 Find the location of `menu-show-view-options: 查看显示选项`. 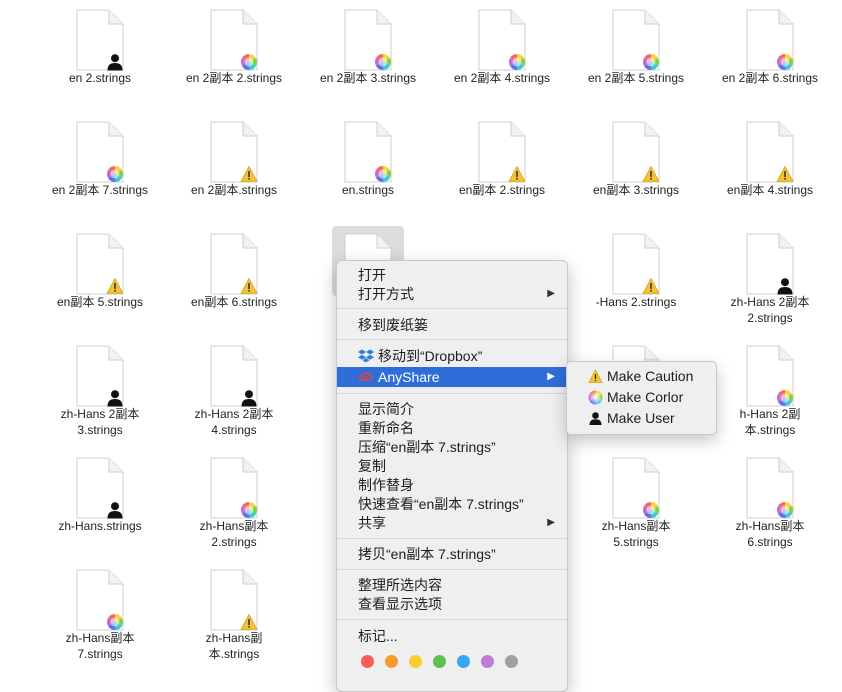

menu-show-view-options: 查看显示选项 is located at coordinates (452, 604).